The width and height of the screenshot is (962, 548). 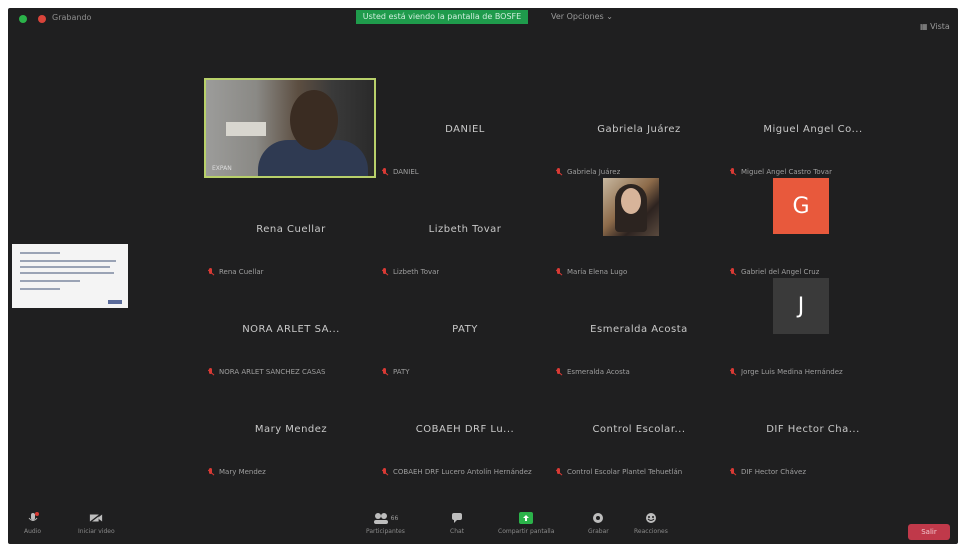 I want to click on participant-tile: Gabriela Juárez Gabriela Juárez, so click(x=639, y=128).